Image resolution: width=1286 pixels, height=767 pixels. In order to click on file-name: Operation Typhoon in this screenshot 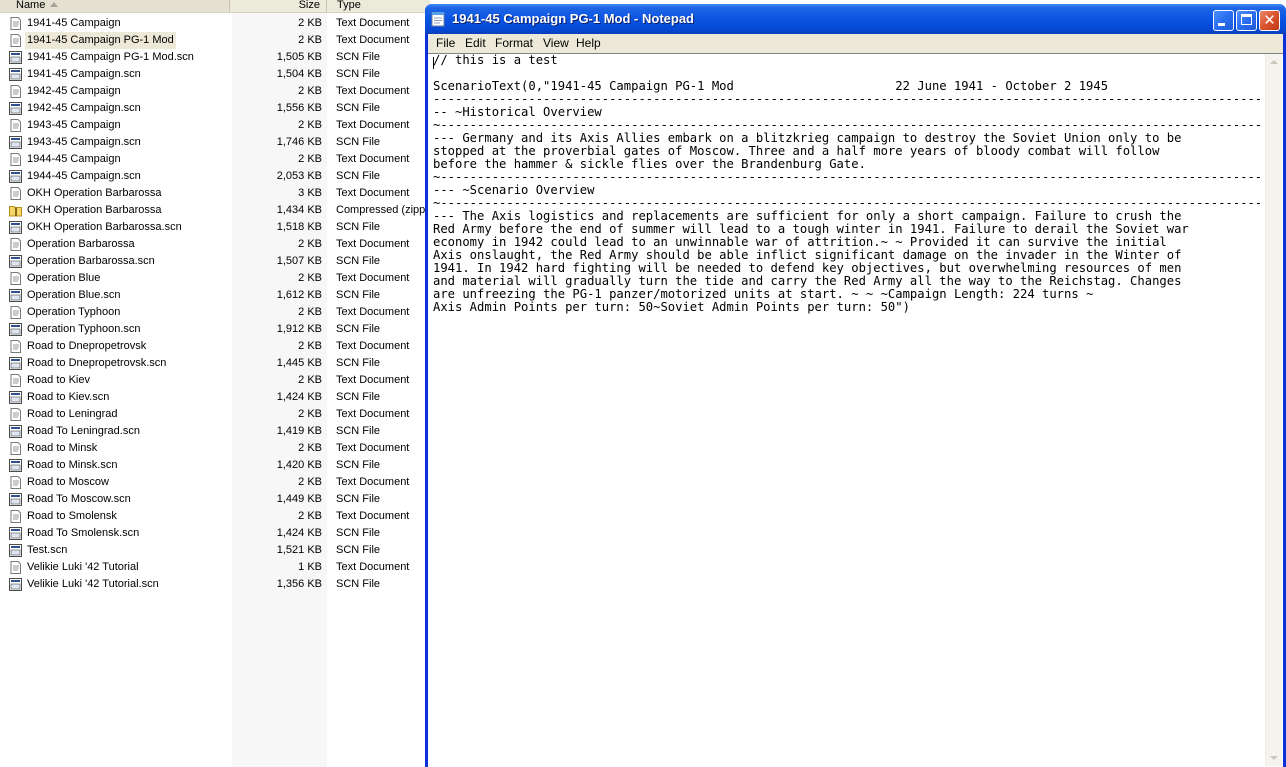, I will do `click(73, 312)`.